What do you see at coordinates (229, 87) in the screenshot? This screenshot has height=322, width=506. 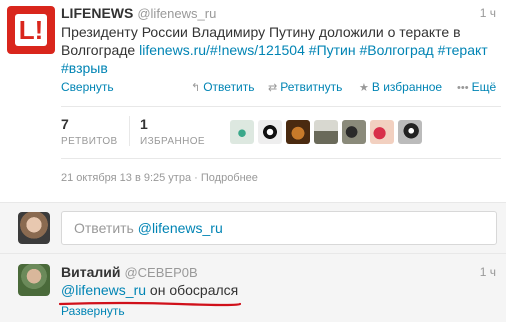 I see `reply-label: Ответить` at bounding box center [229, 87].